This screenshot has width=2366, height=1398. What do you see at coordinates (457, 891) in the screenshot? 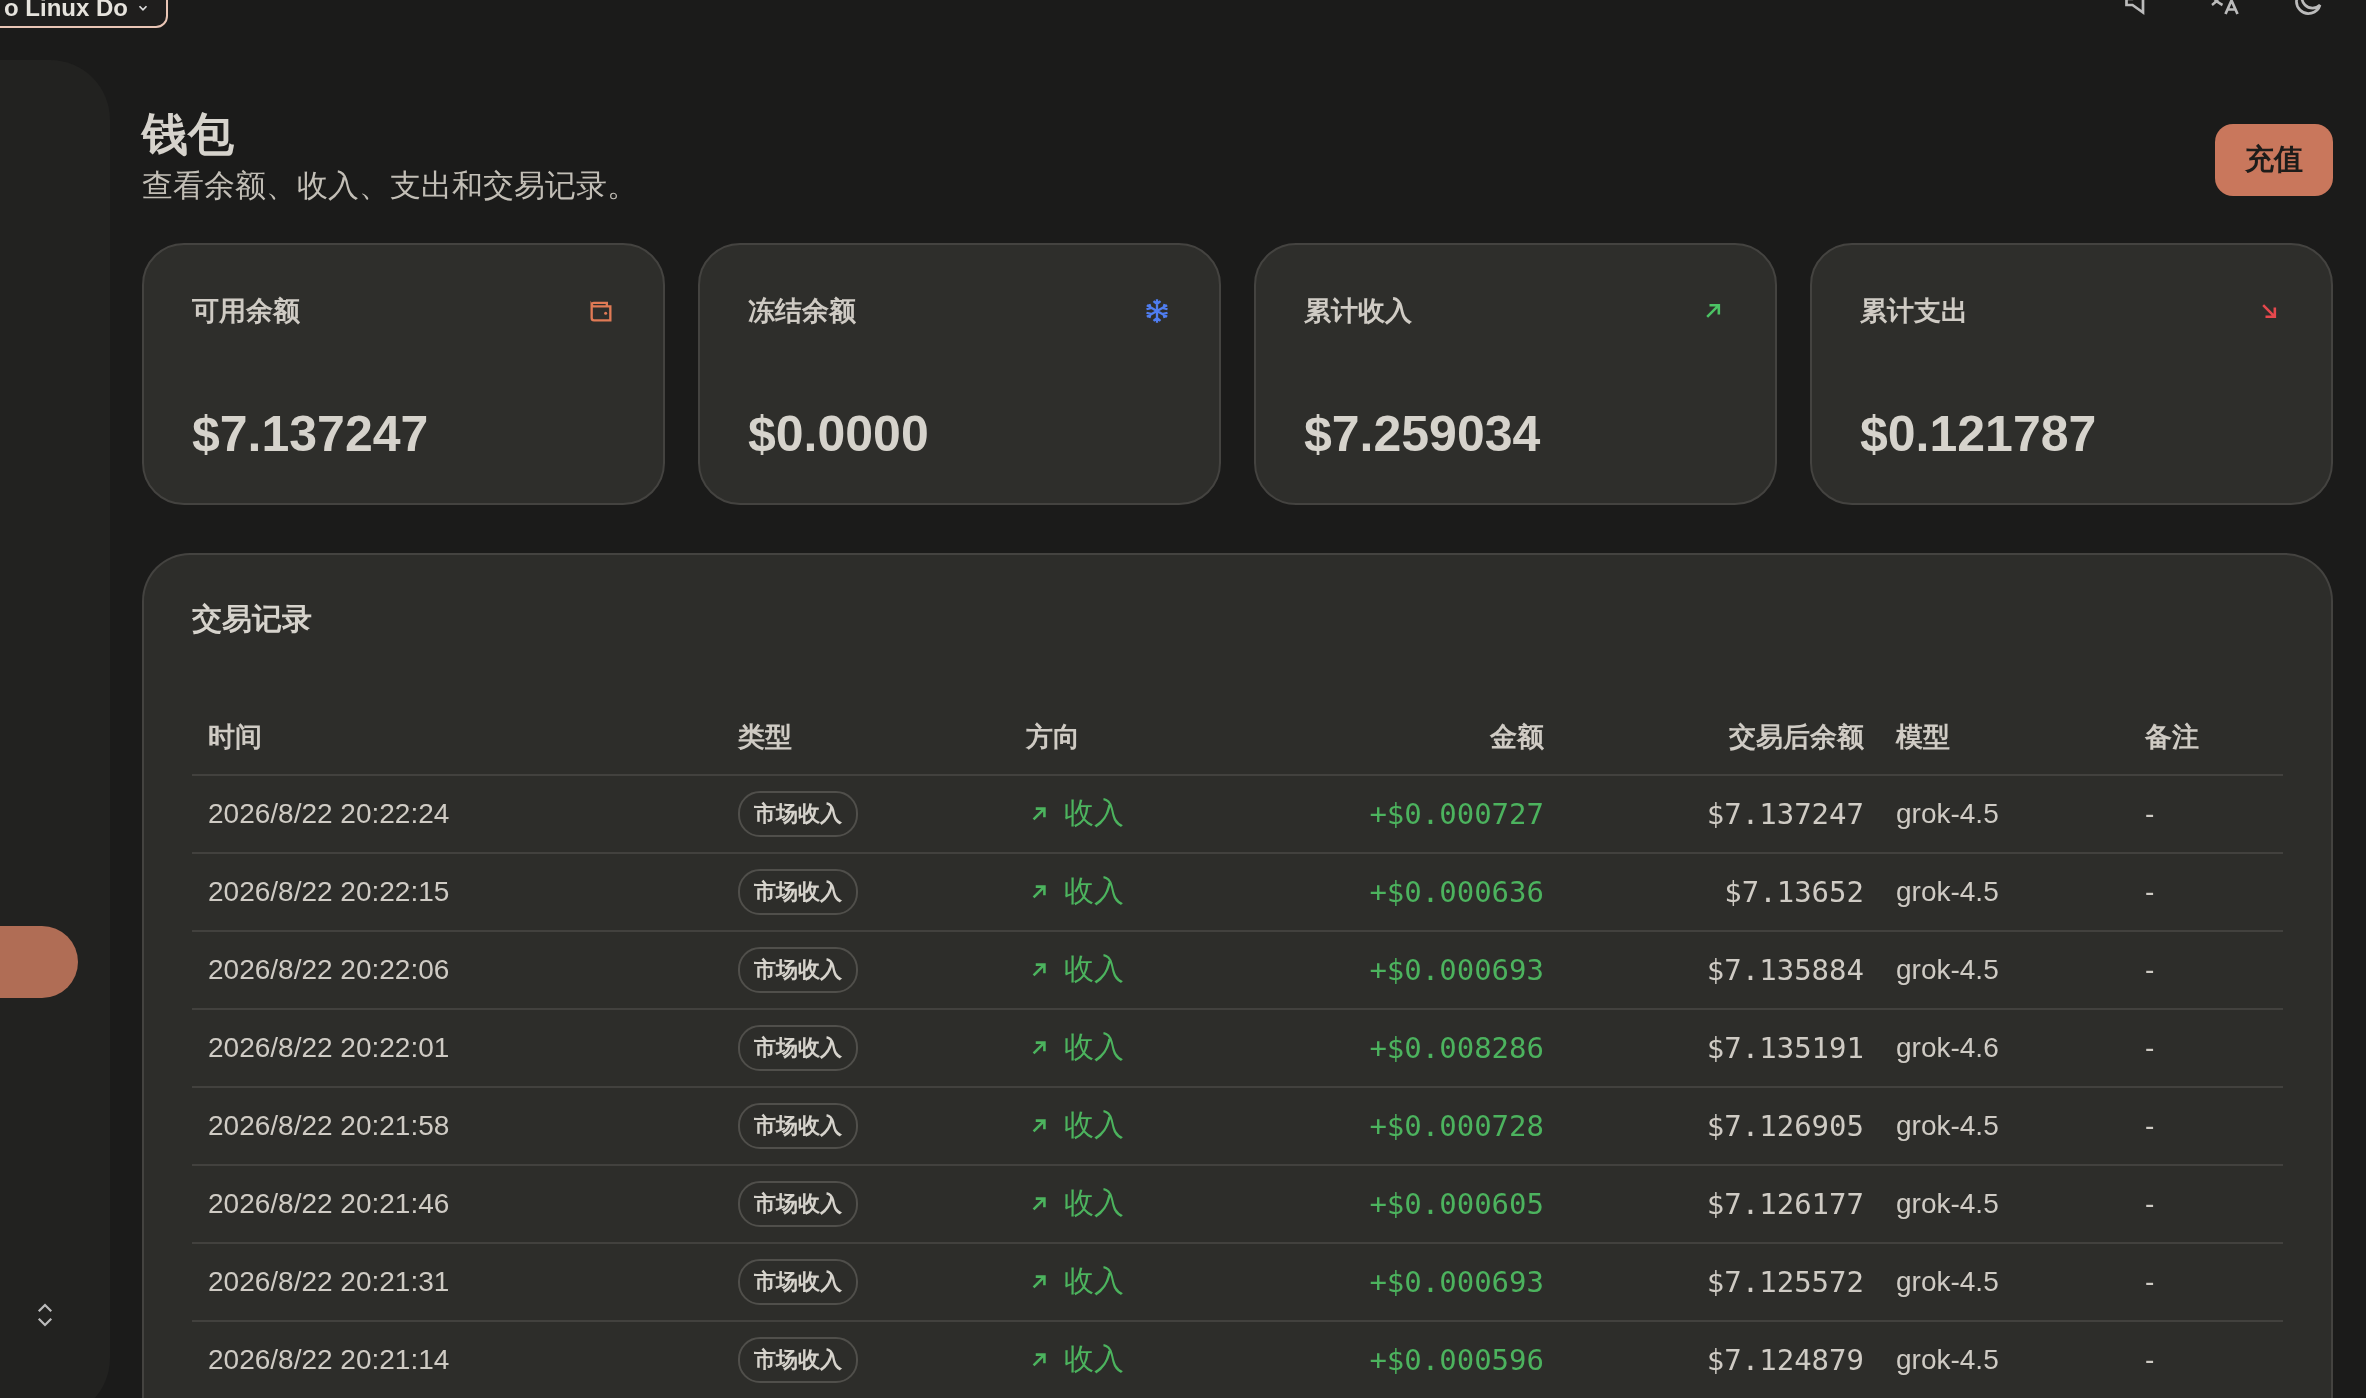
I see `table-cell: 2026/8/22 20:22:15` at bounding box center [457, 891].